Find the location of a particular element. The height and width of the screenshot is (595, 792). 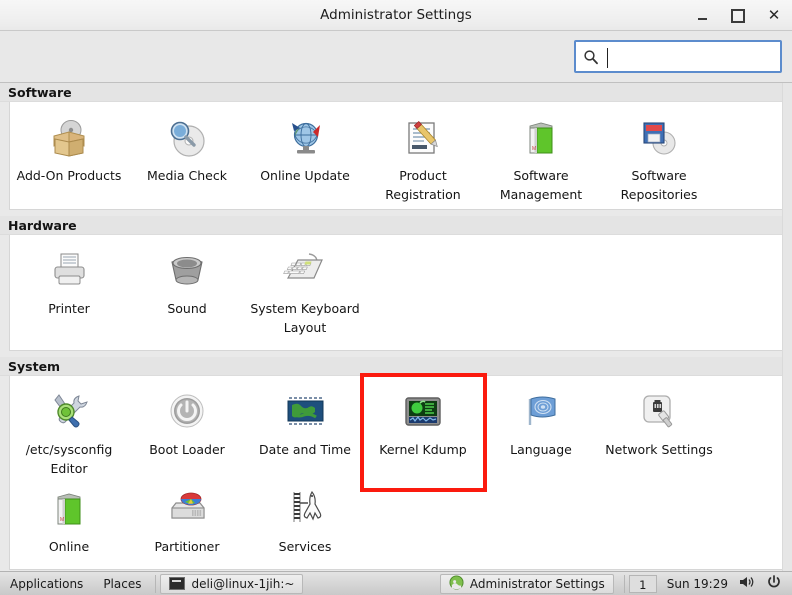

tile-label: /etc/sysconfig Editor is located at coordinates (69, 459).